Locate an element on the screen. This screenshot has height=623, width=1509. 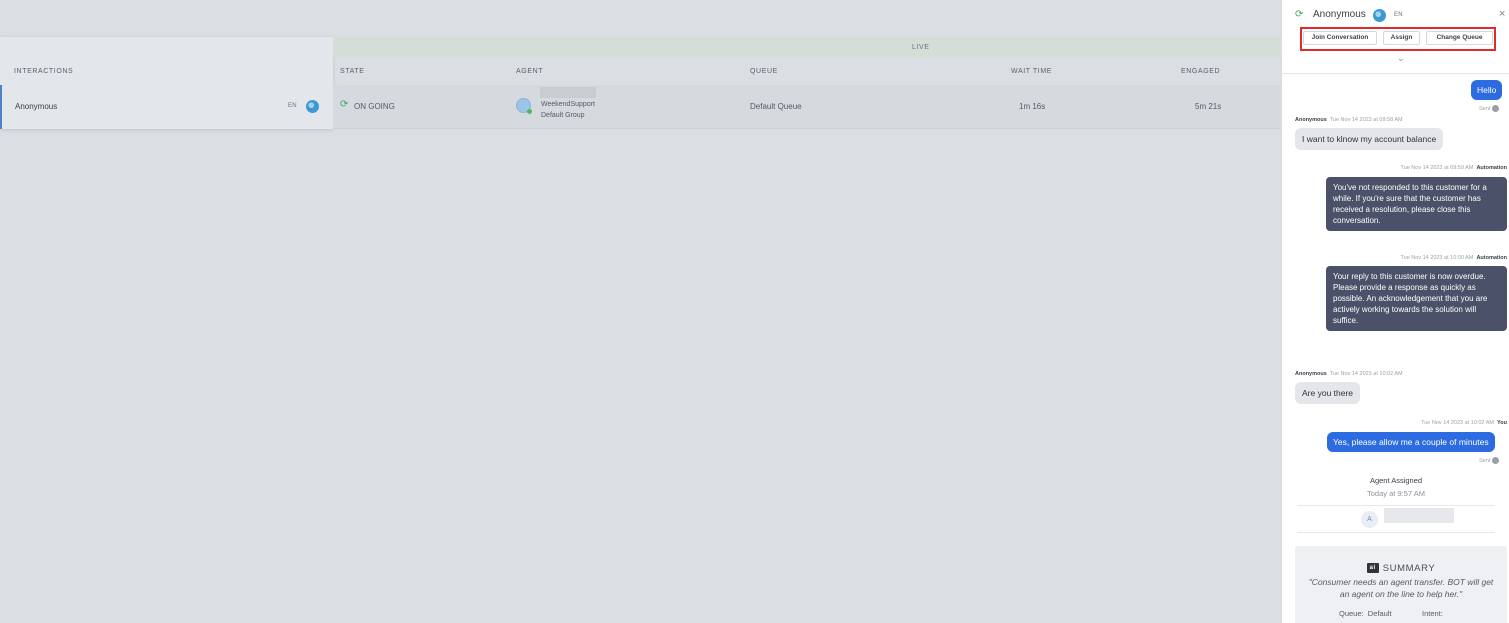
message-meta: Anonymous Tue Nov 14 2023 at 09:58 AM is located at coordinates (1349, 120).